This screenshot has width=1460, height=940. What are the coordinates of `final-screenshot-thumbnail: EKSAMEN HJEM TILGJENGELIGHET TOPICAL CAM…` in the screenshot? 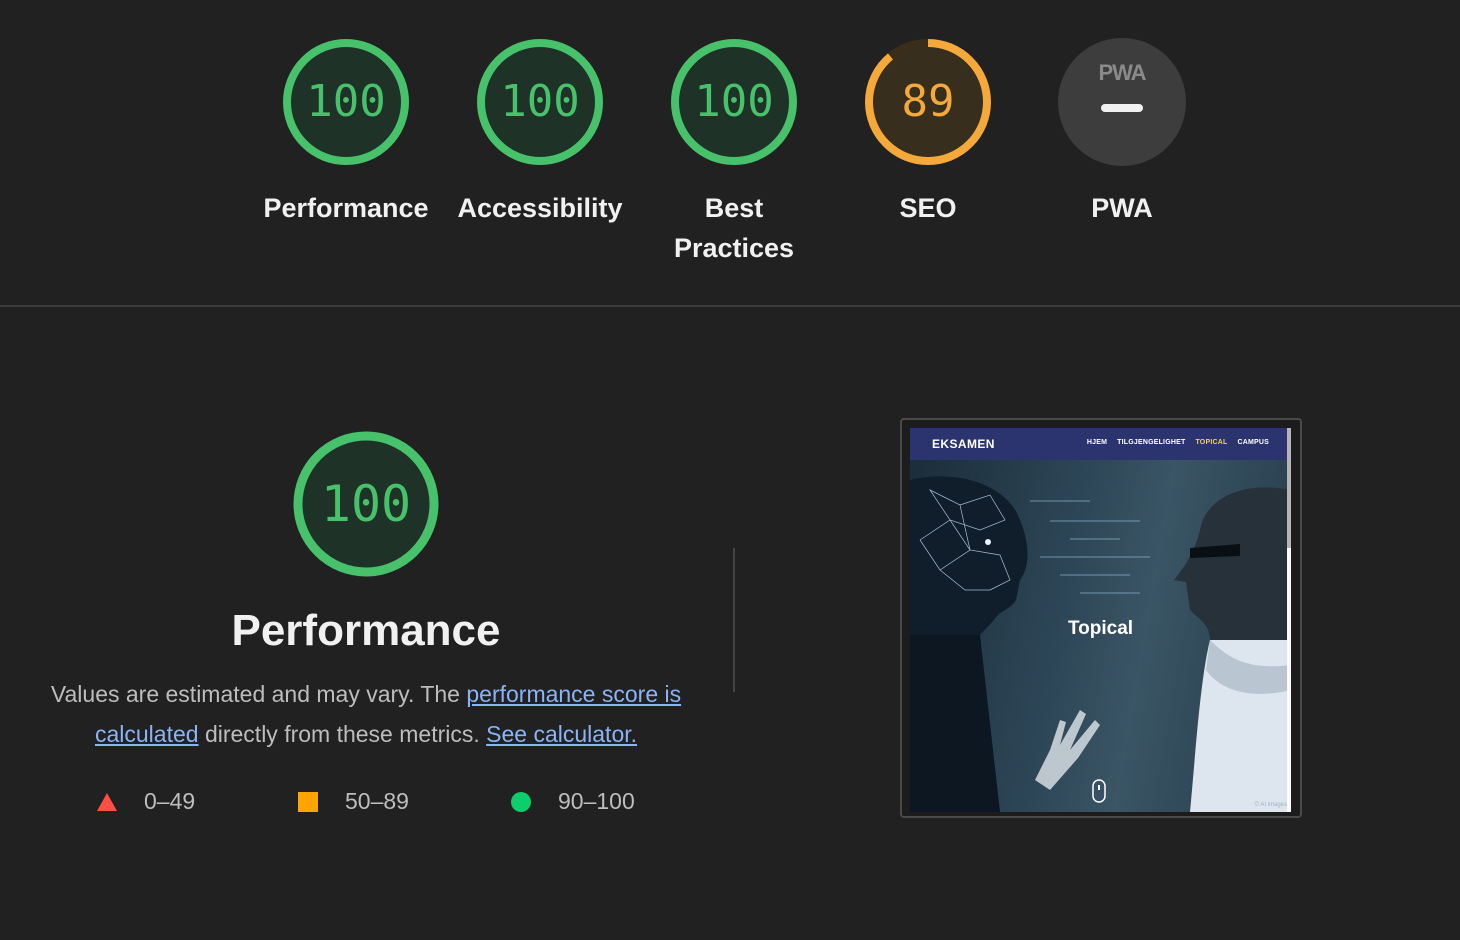 It's located at (1101, 618).